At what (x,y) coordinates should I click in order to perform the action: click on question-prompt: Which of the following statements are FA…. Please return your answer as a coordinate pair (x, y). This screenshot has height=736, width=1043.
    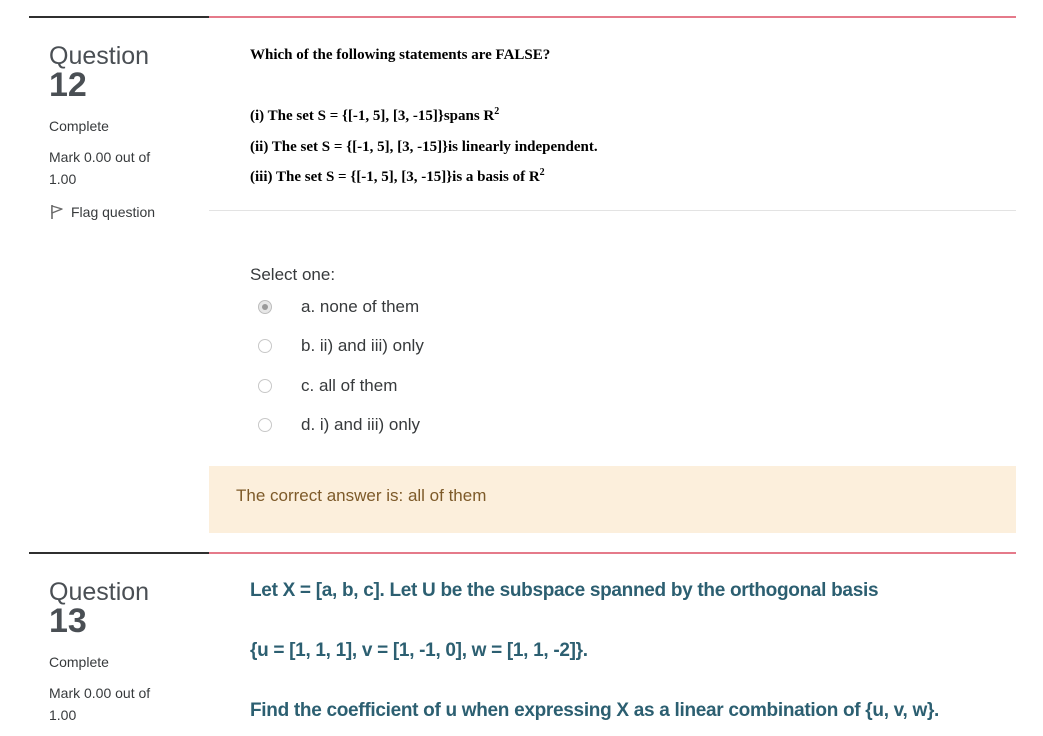
    Looking at the image, I should click on (400, 55).